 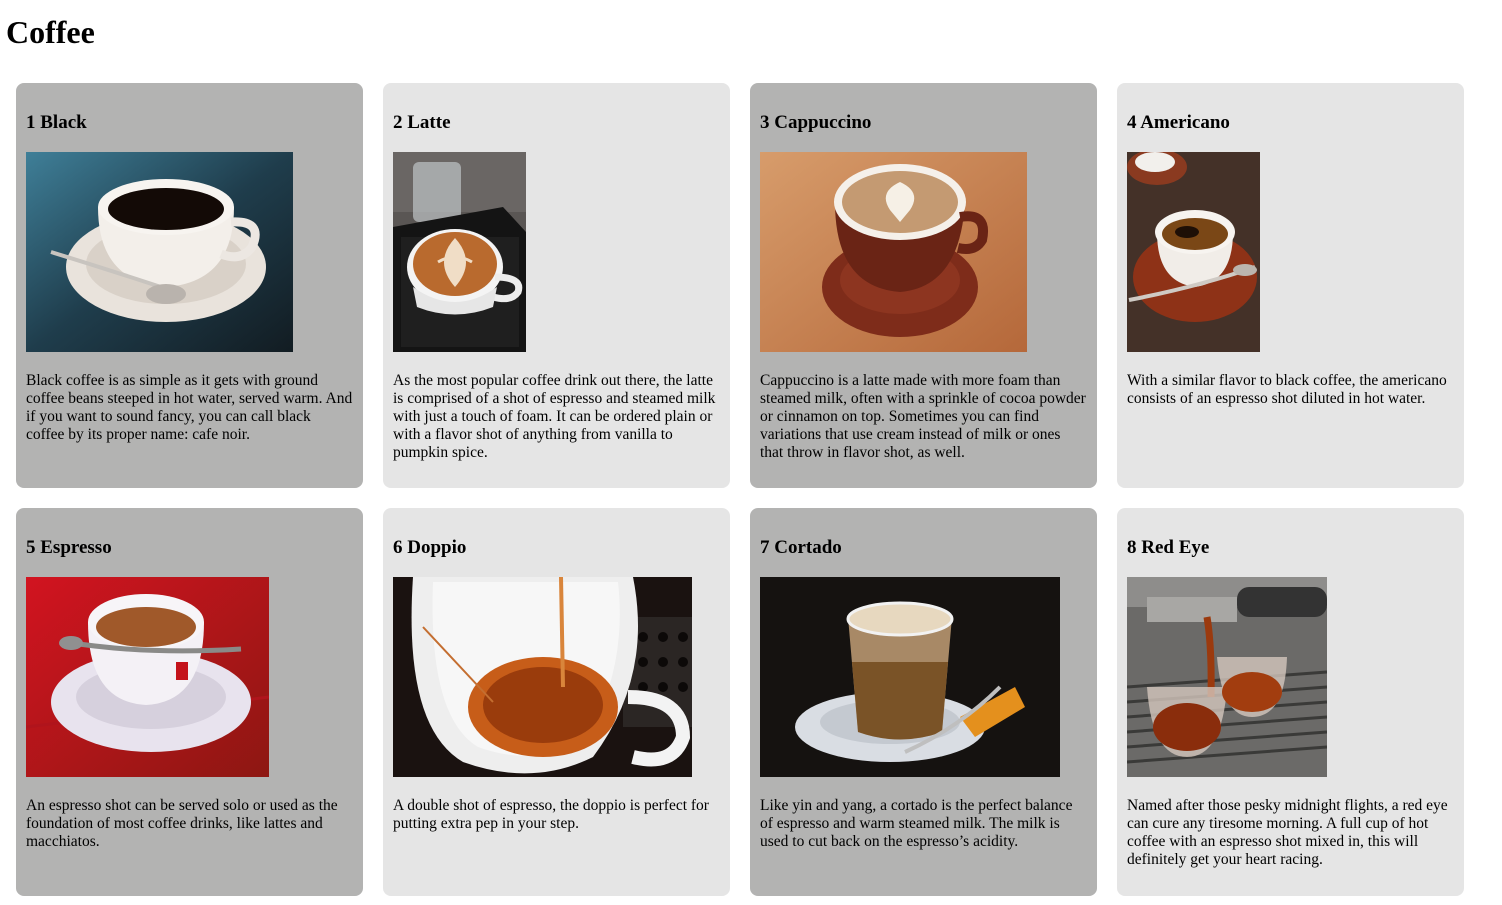 What do you see at coordinates (422, 122) in the screenshot?
I see `card-title: 2 Latte` at bounding box center [422, 122].